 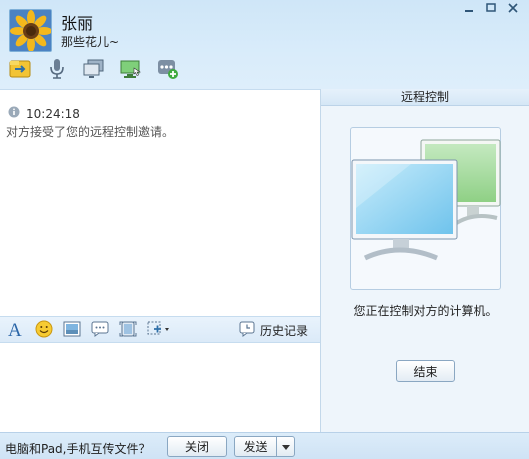 I want to click on font-icon: A, so click(x=16, y=329).